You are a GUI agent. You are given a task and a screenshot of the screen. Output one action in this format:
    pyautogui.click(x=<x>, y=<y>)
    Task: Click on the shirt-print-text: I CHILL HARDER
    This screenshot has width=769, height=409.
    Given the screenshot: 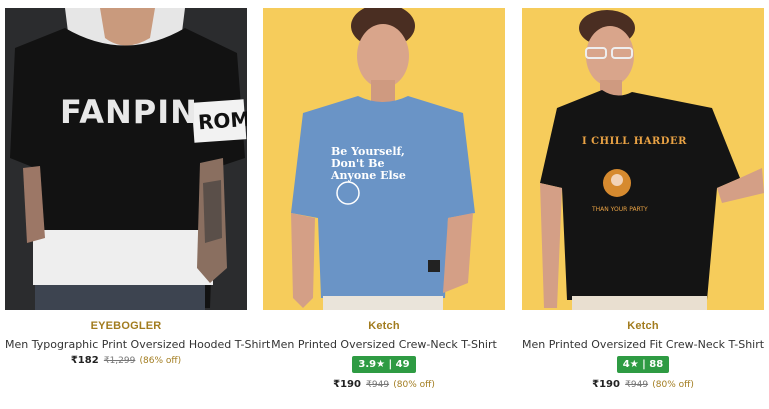 What is the action you would take?
    pyautogui.click(x=634, y=141)
    